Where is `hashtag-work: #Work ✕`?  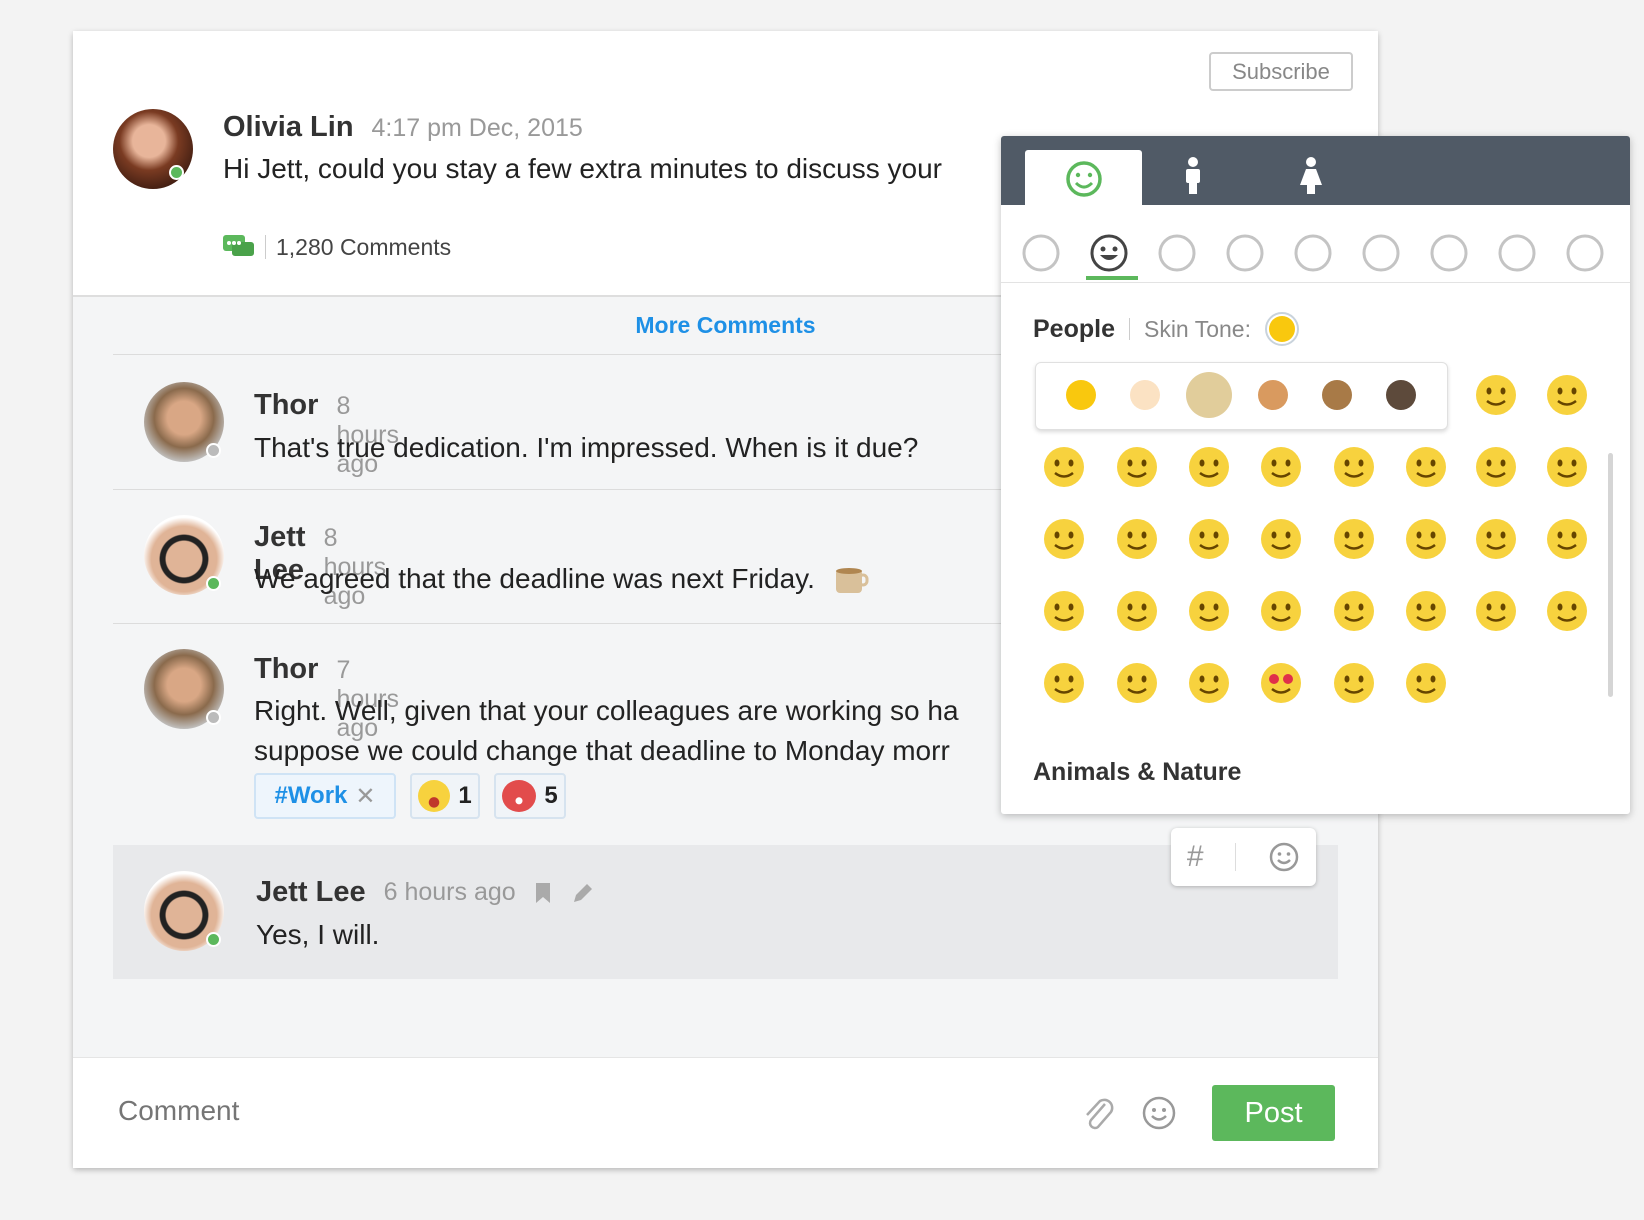 hashtag-work: #Work ✕ is located at coordinates (325, 796).